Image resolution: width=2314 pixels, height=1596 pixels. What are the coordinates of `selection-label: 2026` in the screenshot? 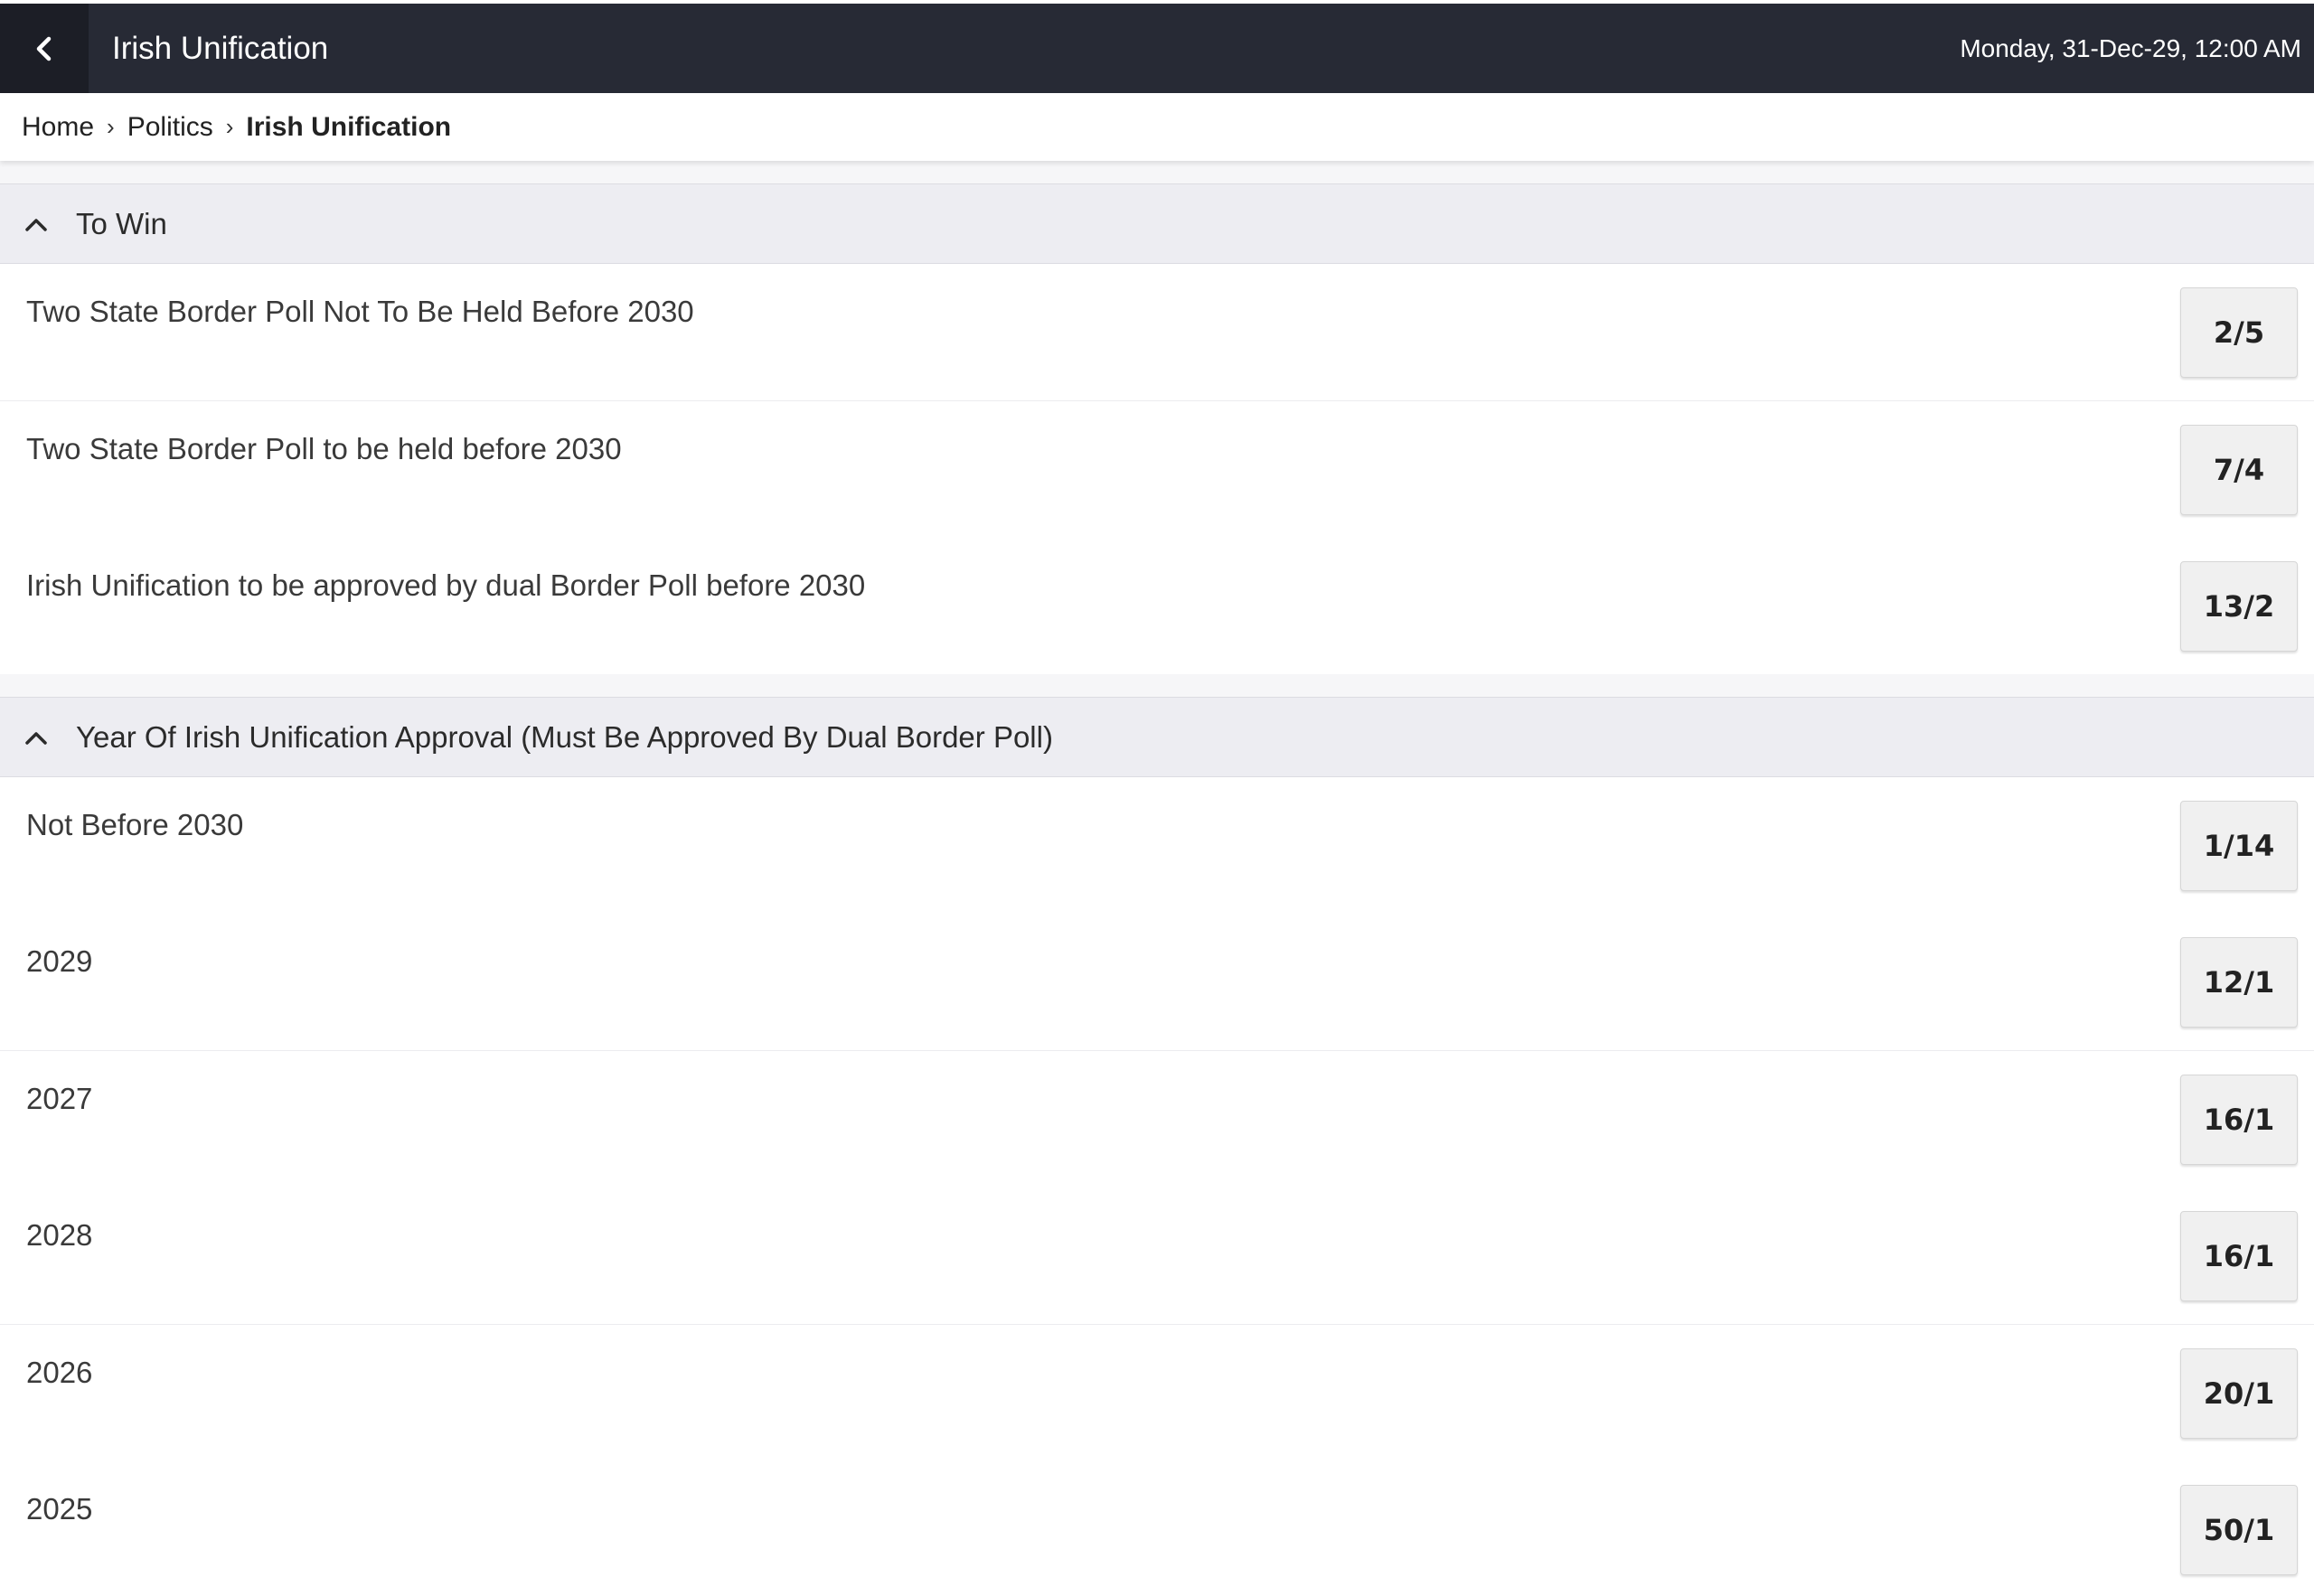 It's located at (59, 1372).